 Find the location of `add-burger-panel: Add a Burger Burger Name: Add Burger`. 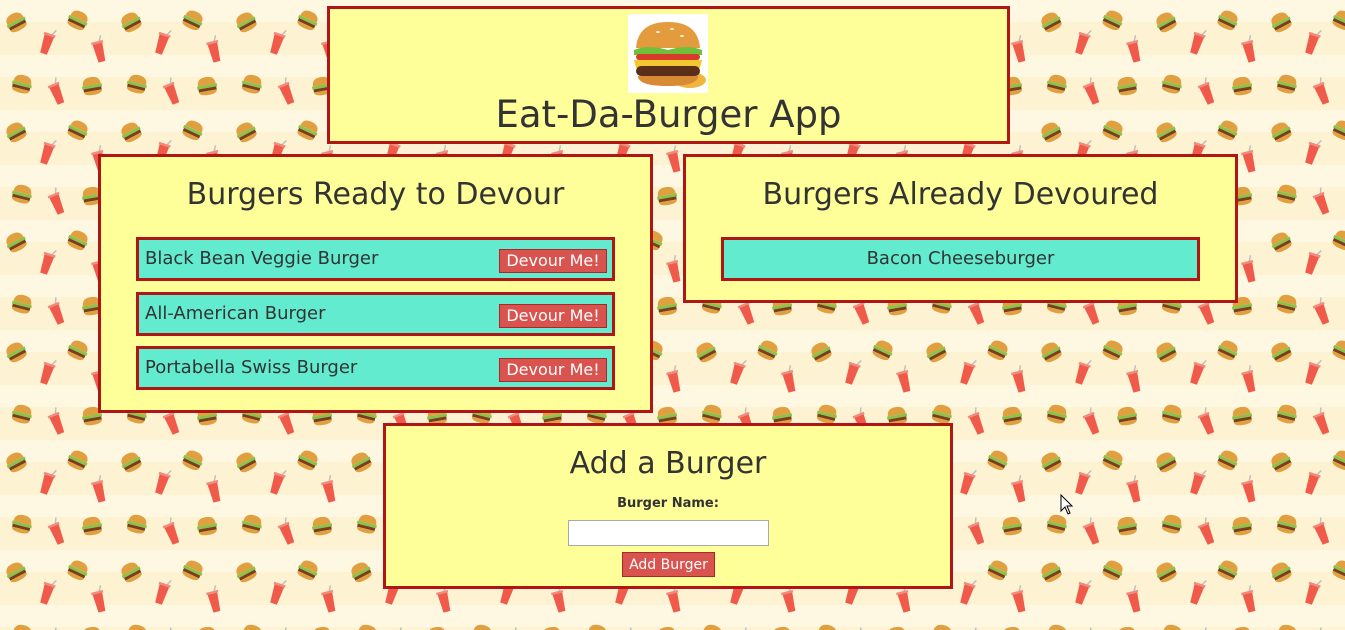

add-burger-panel: Add a Burger Burger Name: Add Burger is located at coordinates (668, 506).